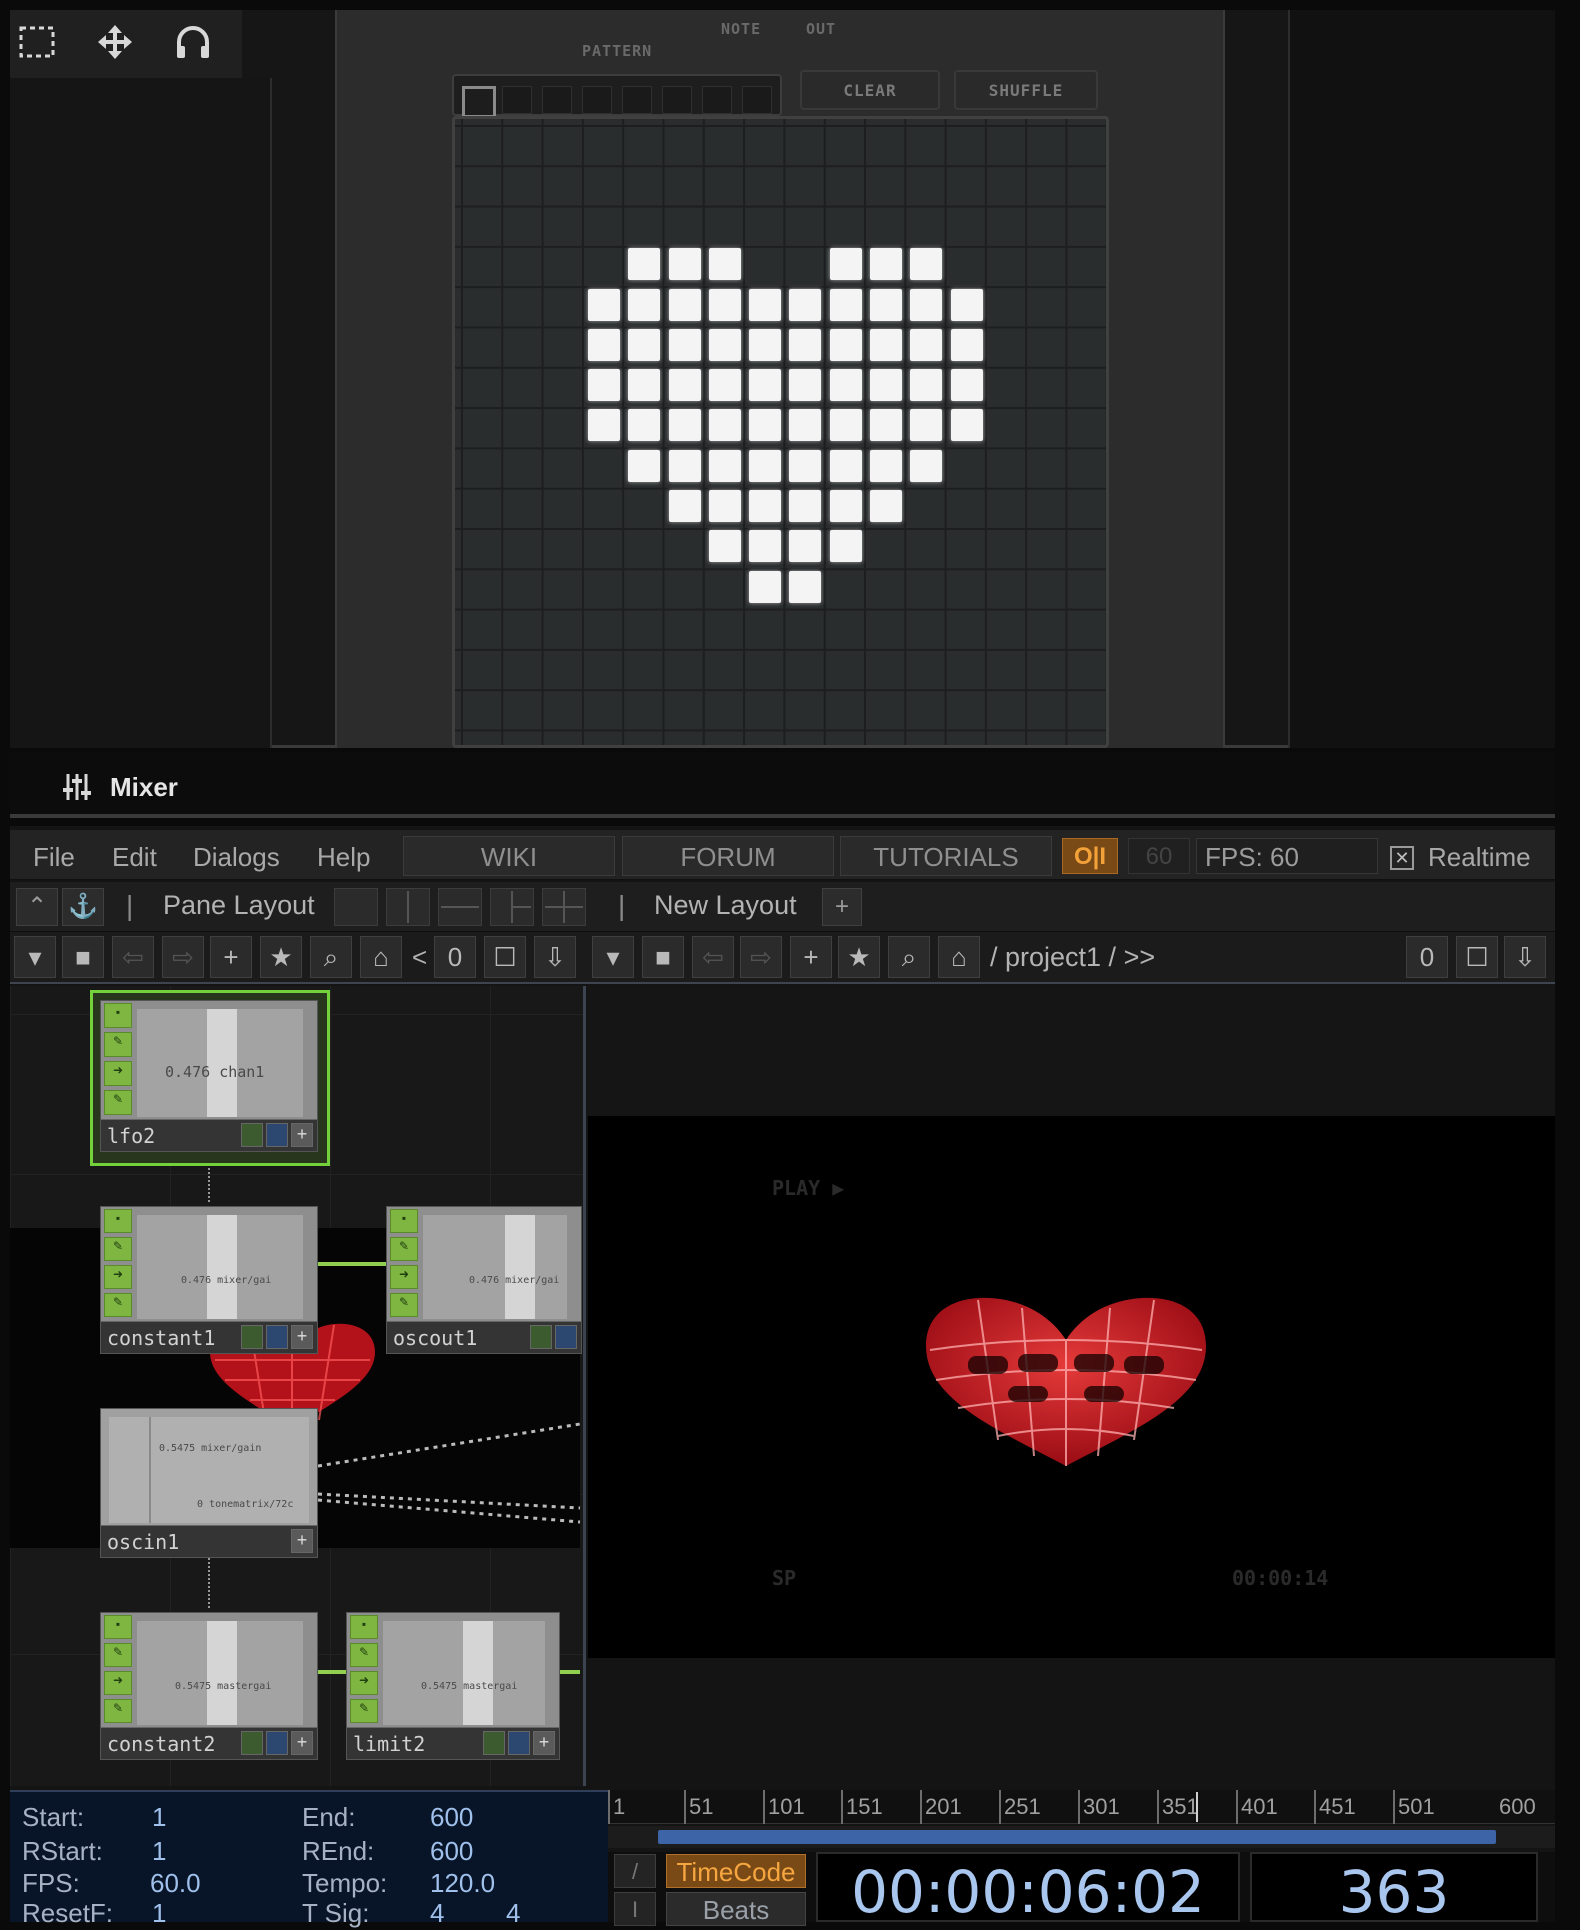 Image resolution: width=1580 pixels, height=1930 pixels. I want to click on anchor-icon: ⚓, so click(83, 907).